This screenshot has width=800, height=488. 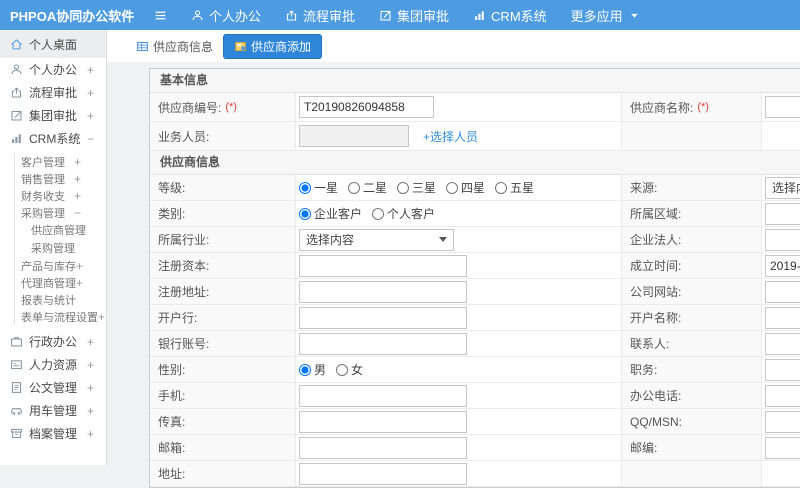 I want to click on sidebar-item-agent-mgmt: 代理商管理 +, so click(x=60, y=282).